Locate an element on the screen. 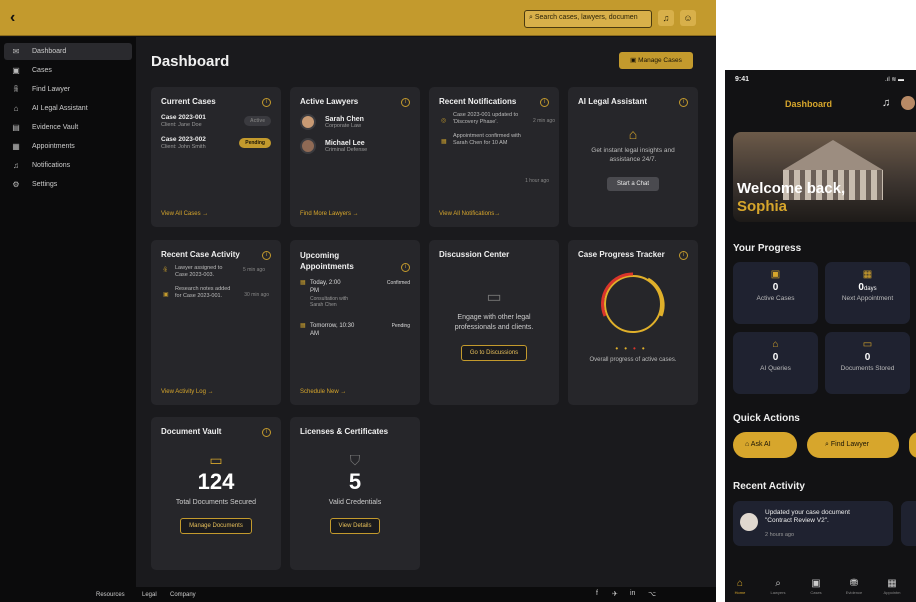 The width and height of the screenshot is (916, 602). sidebar-item-evidence-vault: ▤ Evidence Vault is located at coordinates (68, 127).